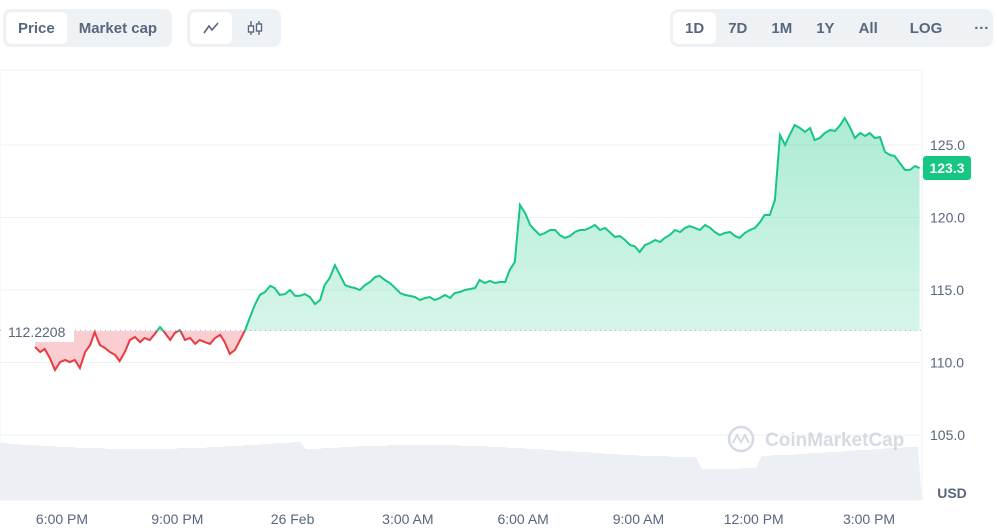 This screenshot has width=996, height=532. I want to click on y-tick-label: 105.0, so click(947, 435).